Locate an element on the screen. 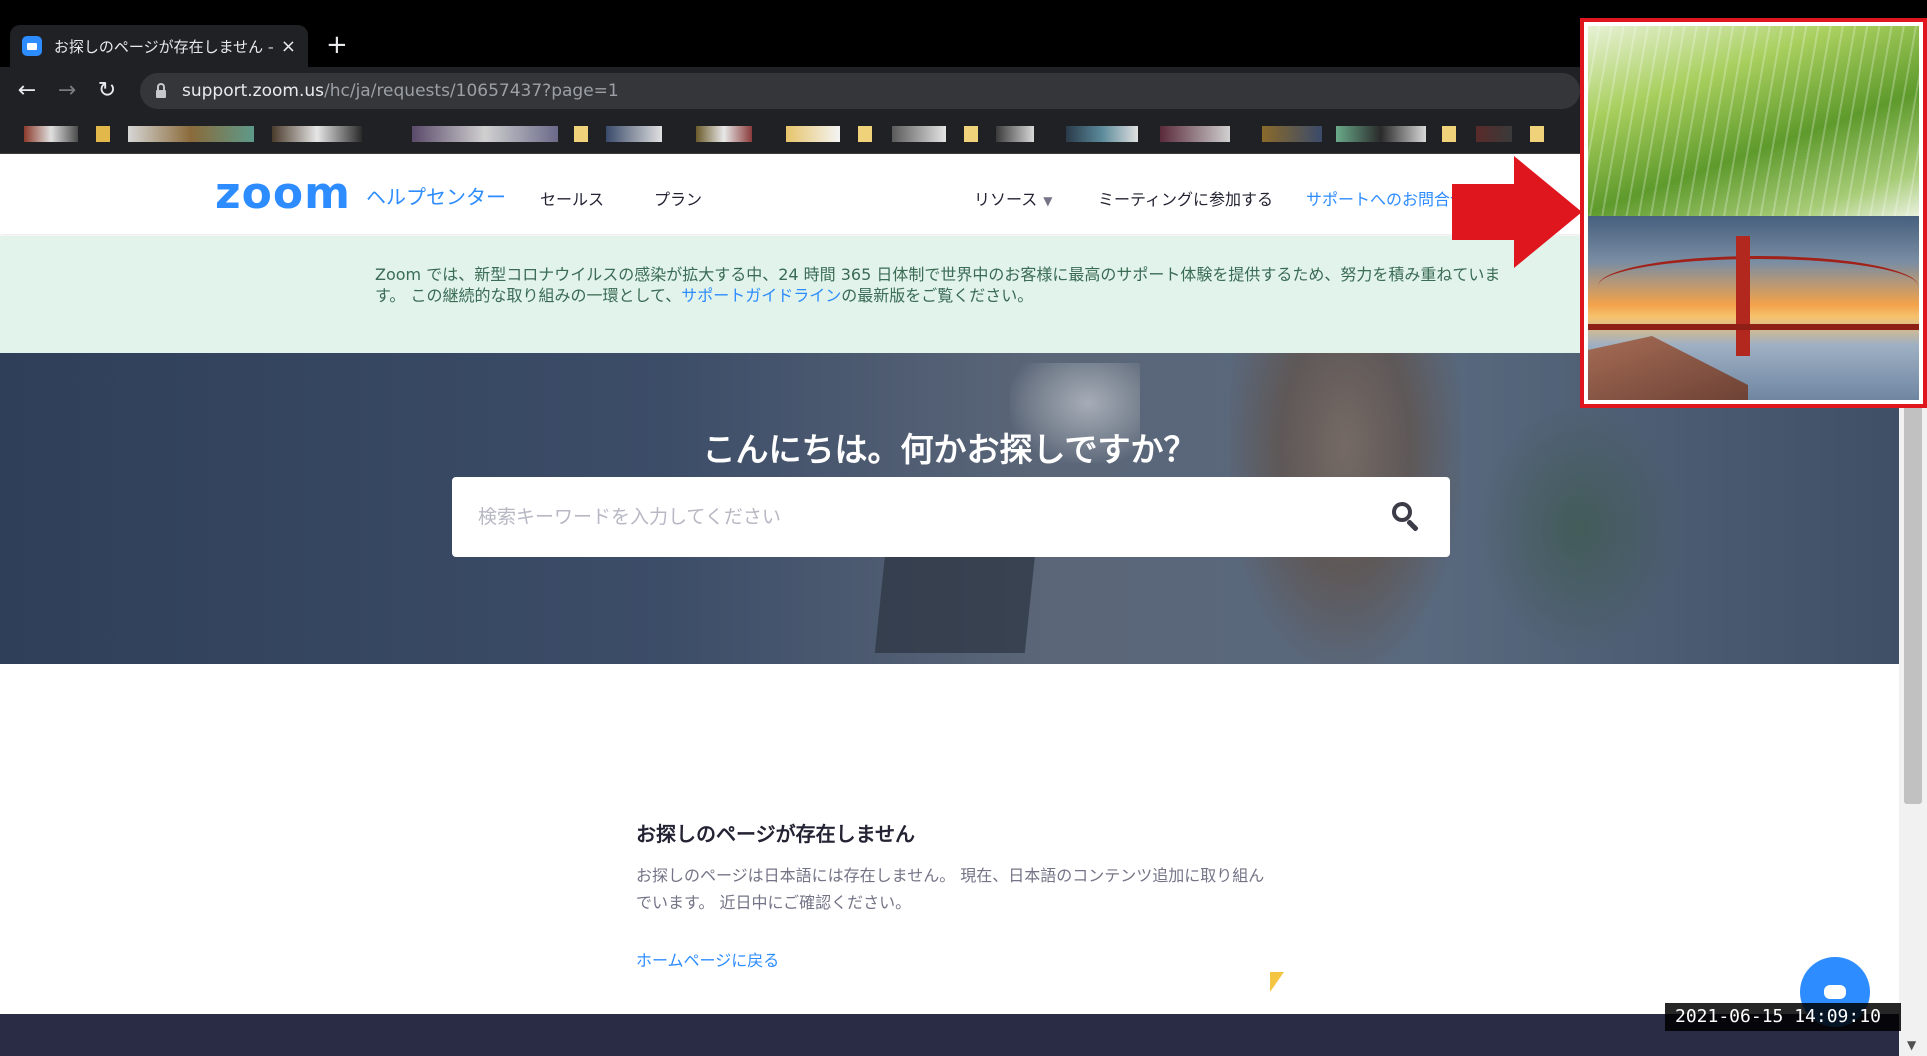  site-footer is located at coordinates (949, 1035).